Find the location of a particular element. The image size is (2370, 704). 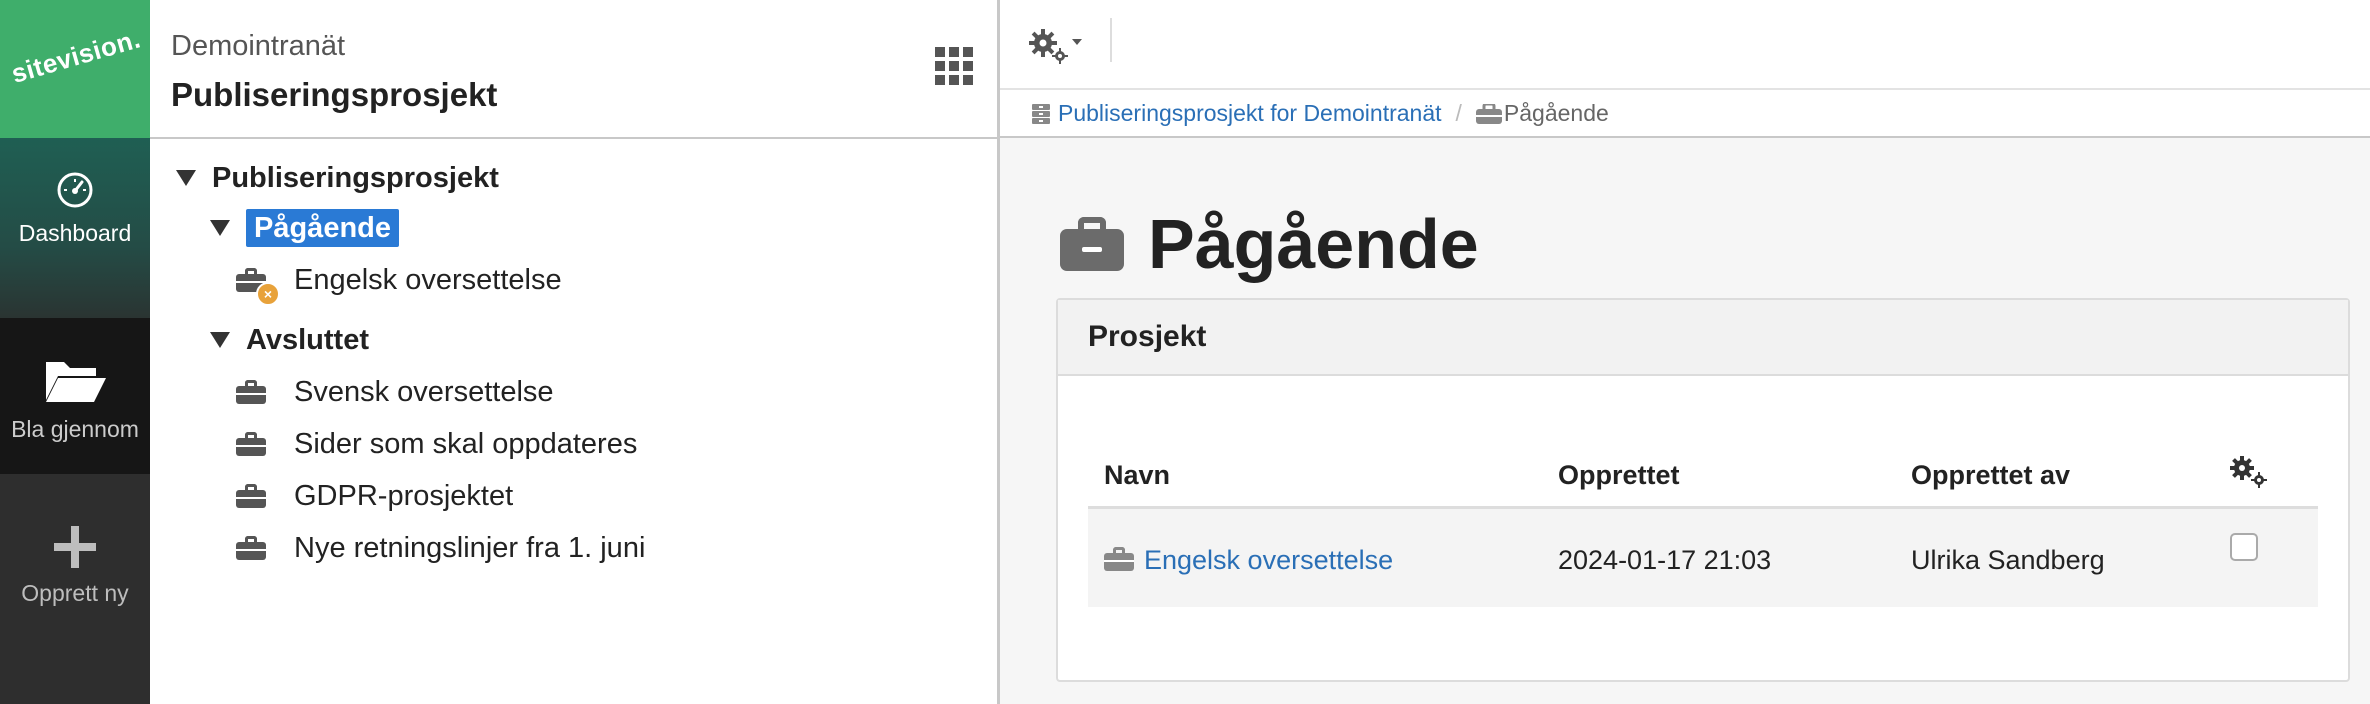

tree-node-root: Publiseringsprosjekt is located at coordinates (337, 178).